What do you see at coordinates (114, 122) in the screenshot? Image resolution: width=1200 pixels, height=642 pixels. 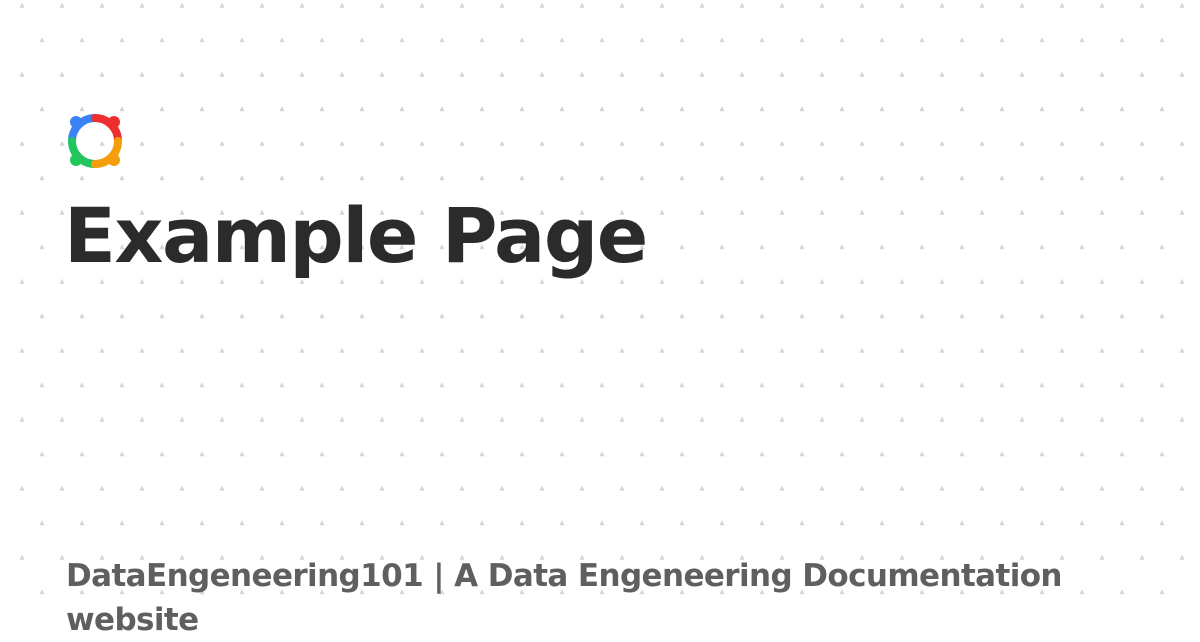 I see `logo-red-node` at bounding box center [114, 122].